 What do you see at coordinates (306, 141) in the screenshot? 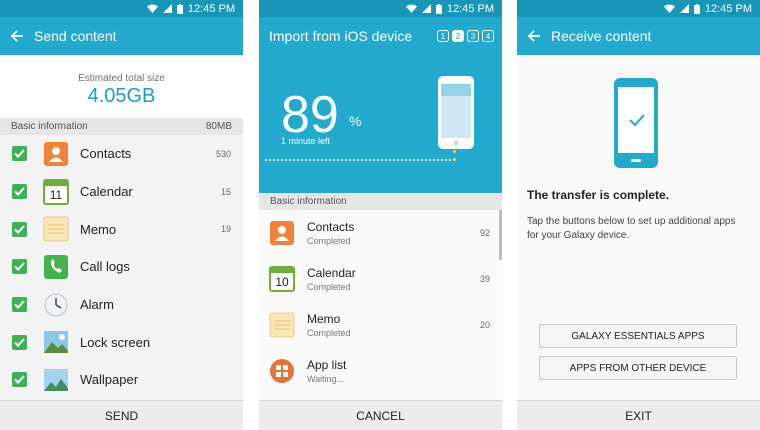
I see `time-left: 1 minute left` at bounding box center [306, 141].